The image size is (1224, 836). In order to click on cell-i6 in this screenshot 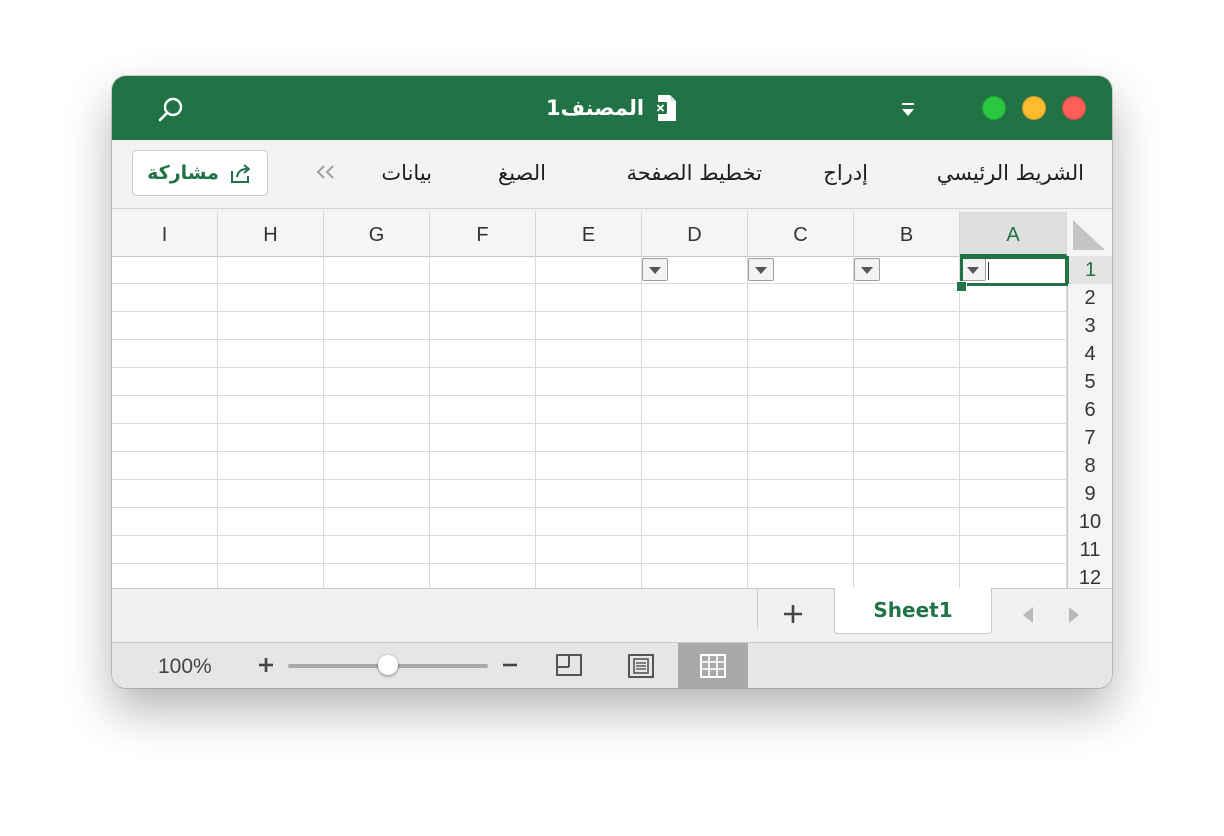, I will do `click(165, 410)`.